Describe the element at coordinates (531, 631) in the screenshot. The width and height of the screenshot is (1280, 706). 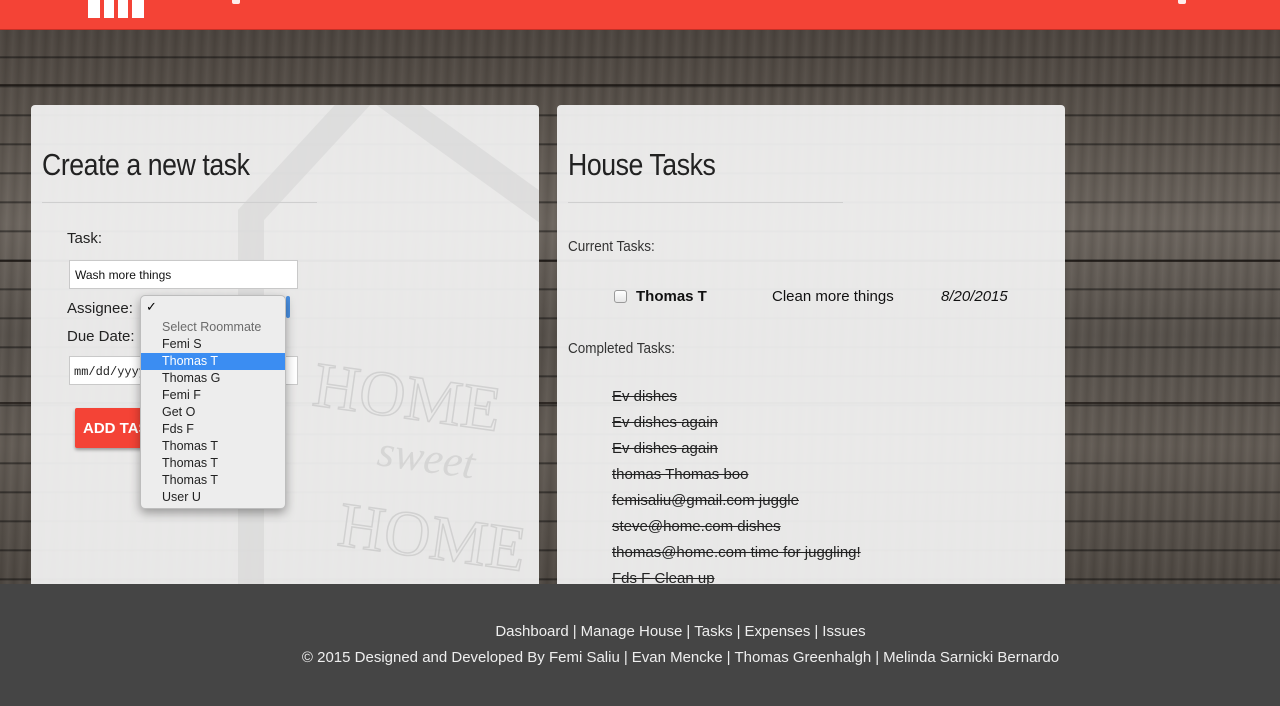
I see `footer-link-dashboard: Dashboard` at that location.